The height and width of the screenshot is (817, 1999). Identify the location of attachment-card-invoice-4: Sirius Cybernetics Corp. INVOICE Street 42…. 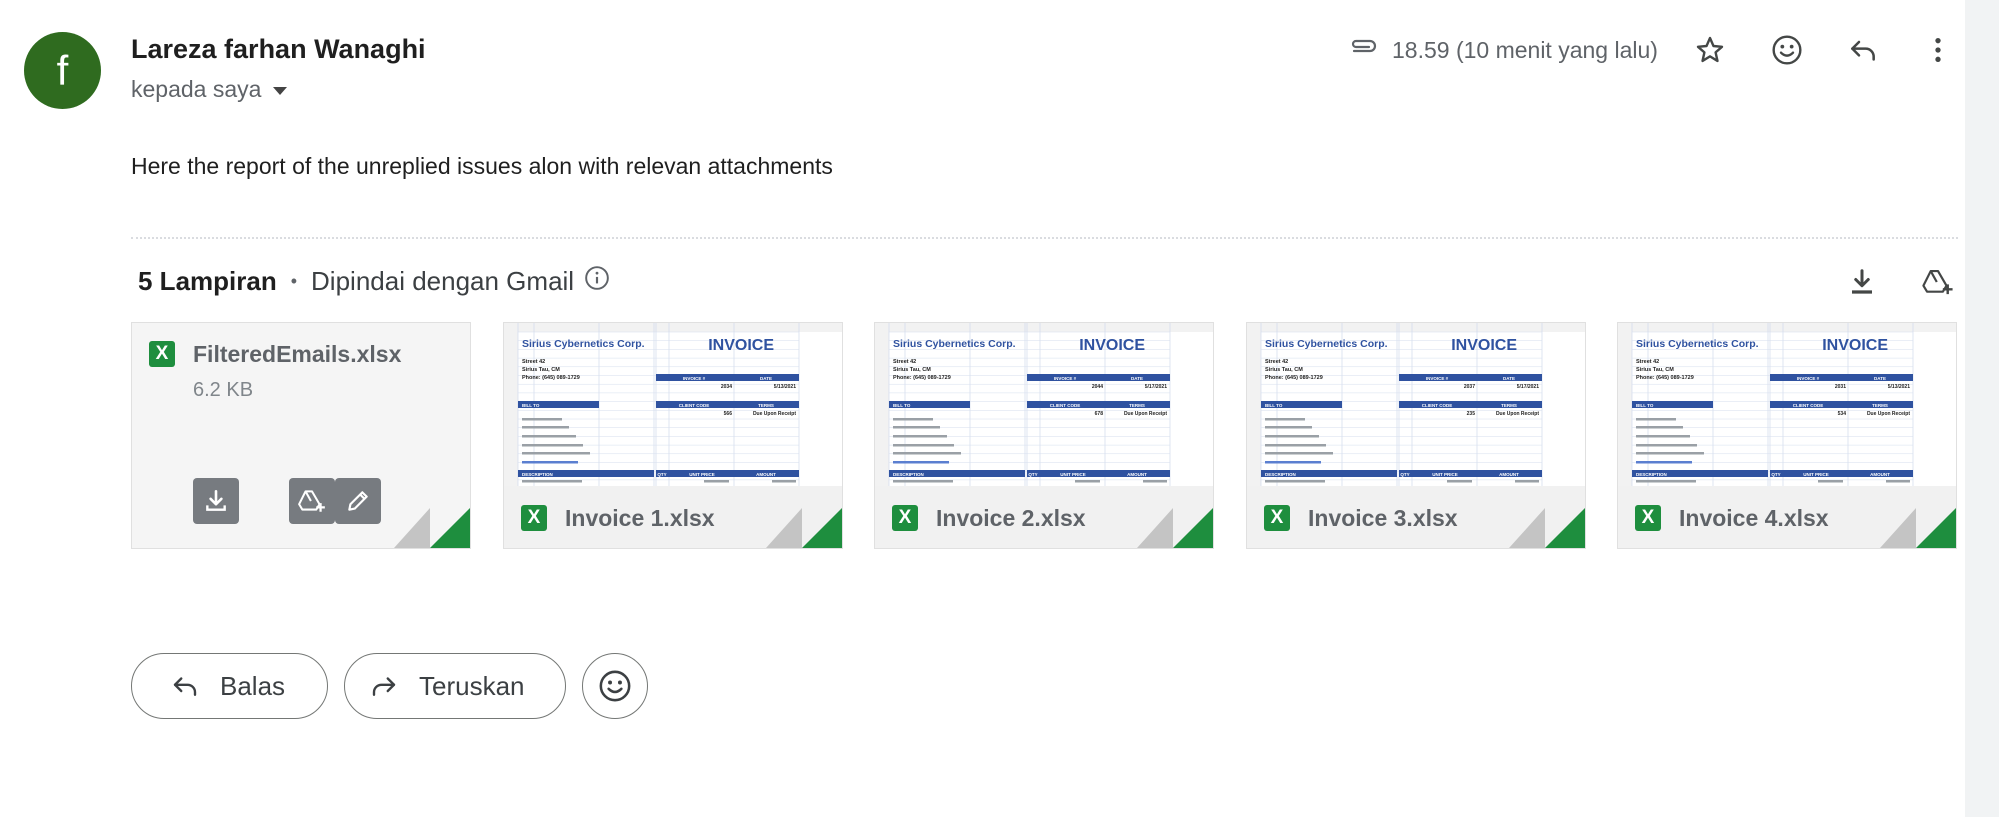
(1787, 435).